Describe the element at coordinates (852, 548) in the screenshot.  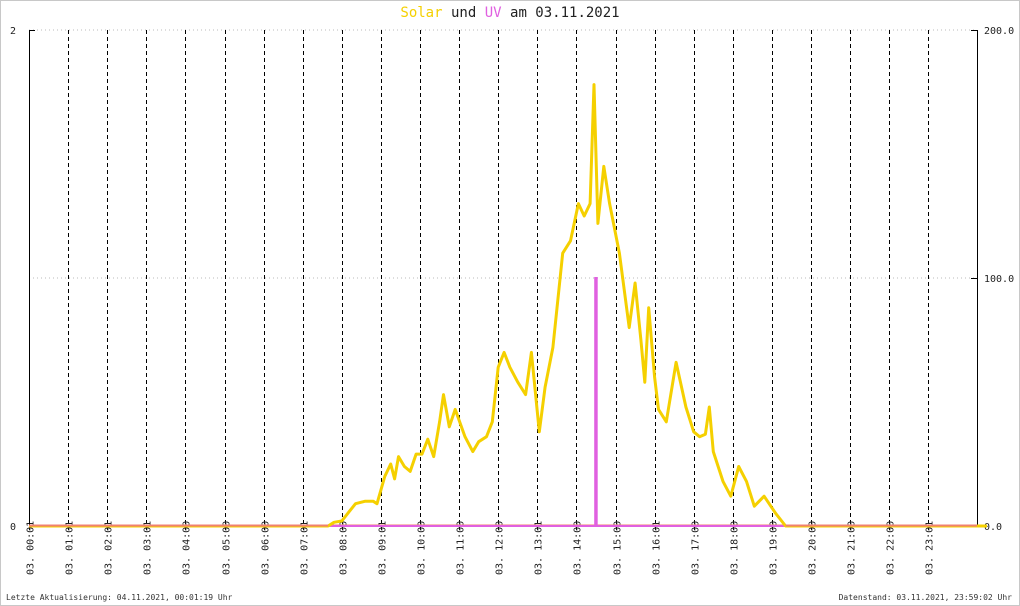
I see `x-tick-label: 03. 21:00` at that location.